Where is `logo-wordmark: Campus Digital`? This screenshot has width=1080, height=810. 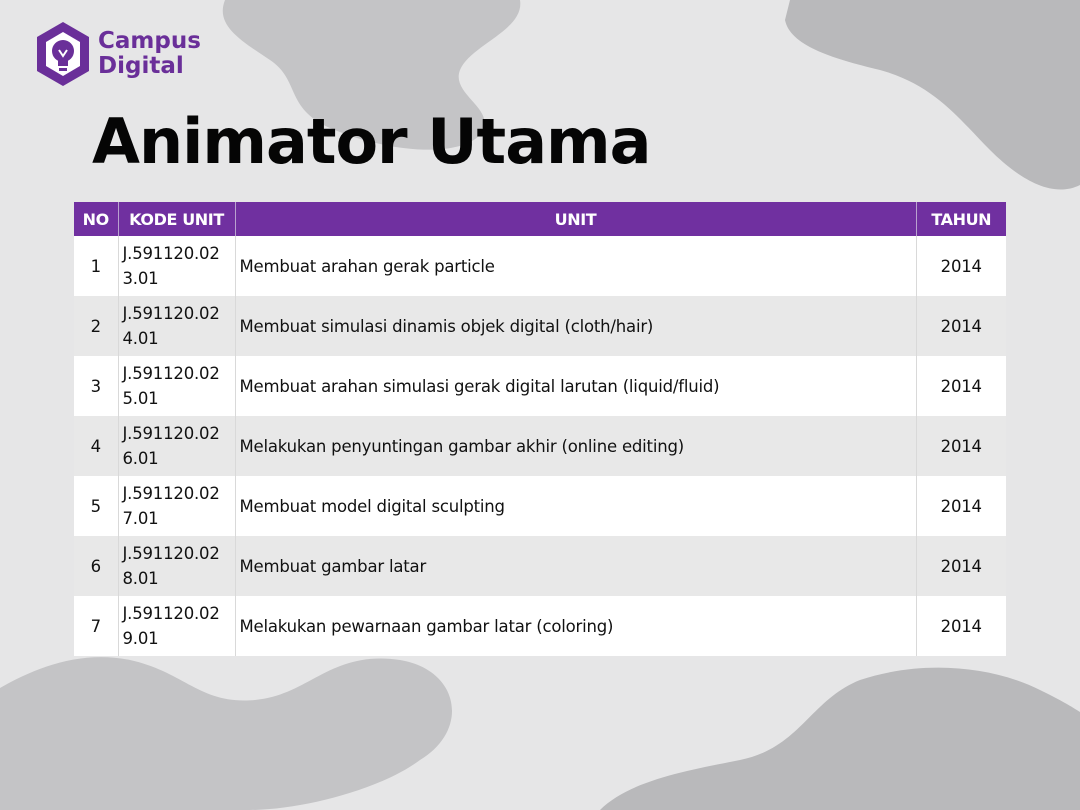
logo-wordmark: Campus Digital is located at coordinates (149, 54).